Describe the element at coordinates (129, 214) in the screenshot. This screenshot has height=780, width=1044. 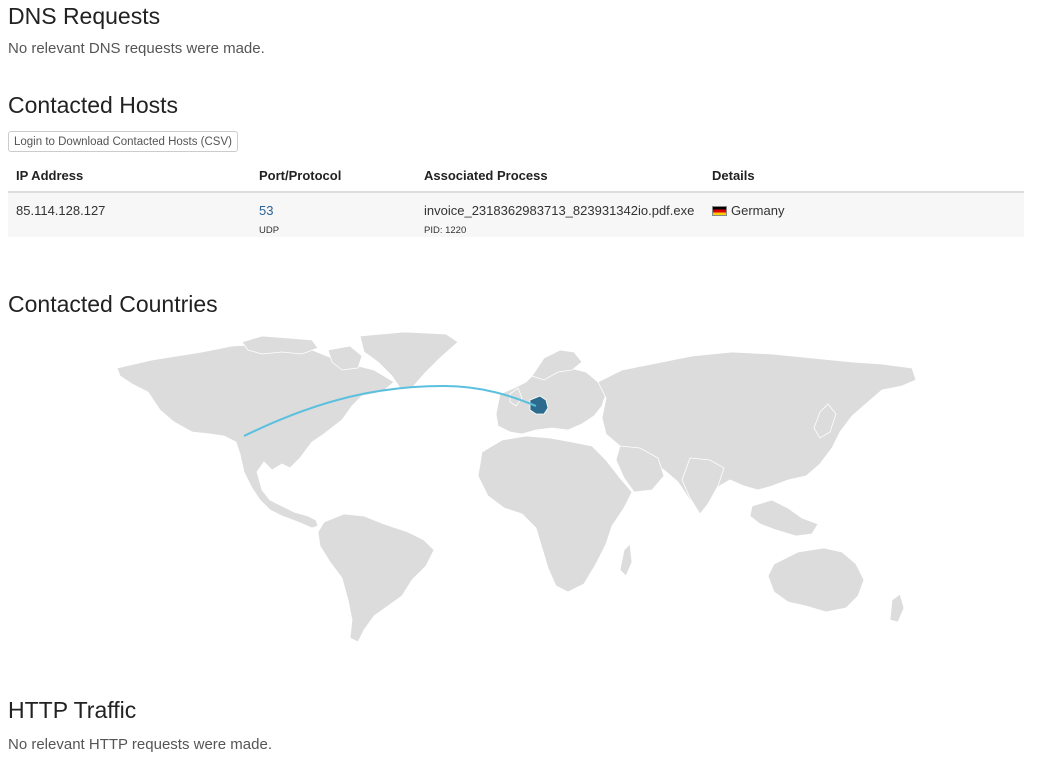
I see `ip-address-cell: 85.114.128.127` at that location.